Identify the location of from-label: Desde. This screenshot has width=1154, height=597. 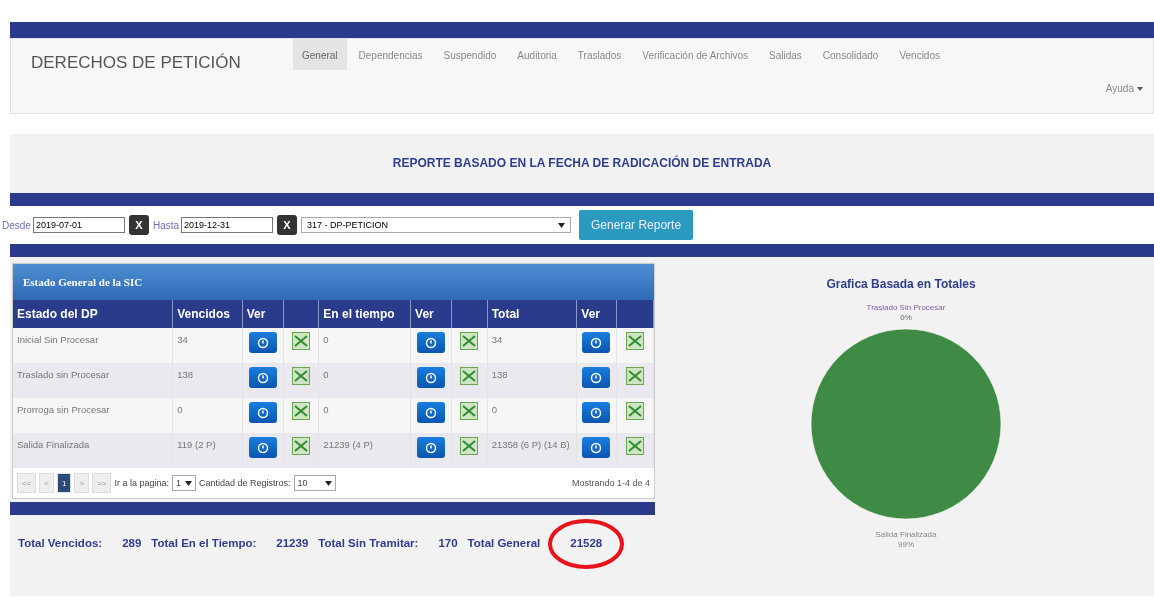
(16, 225).